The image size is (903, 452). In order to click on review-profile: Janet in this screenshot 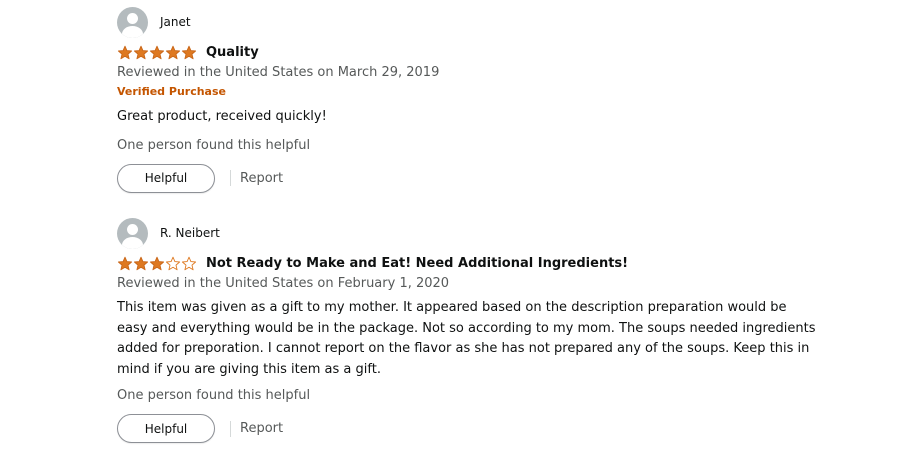, I will do `click(467, 22)`.